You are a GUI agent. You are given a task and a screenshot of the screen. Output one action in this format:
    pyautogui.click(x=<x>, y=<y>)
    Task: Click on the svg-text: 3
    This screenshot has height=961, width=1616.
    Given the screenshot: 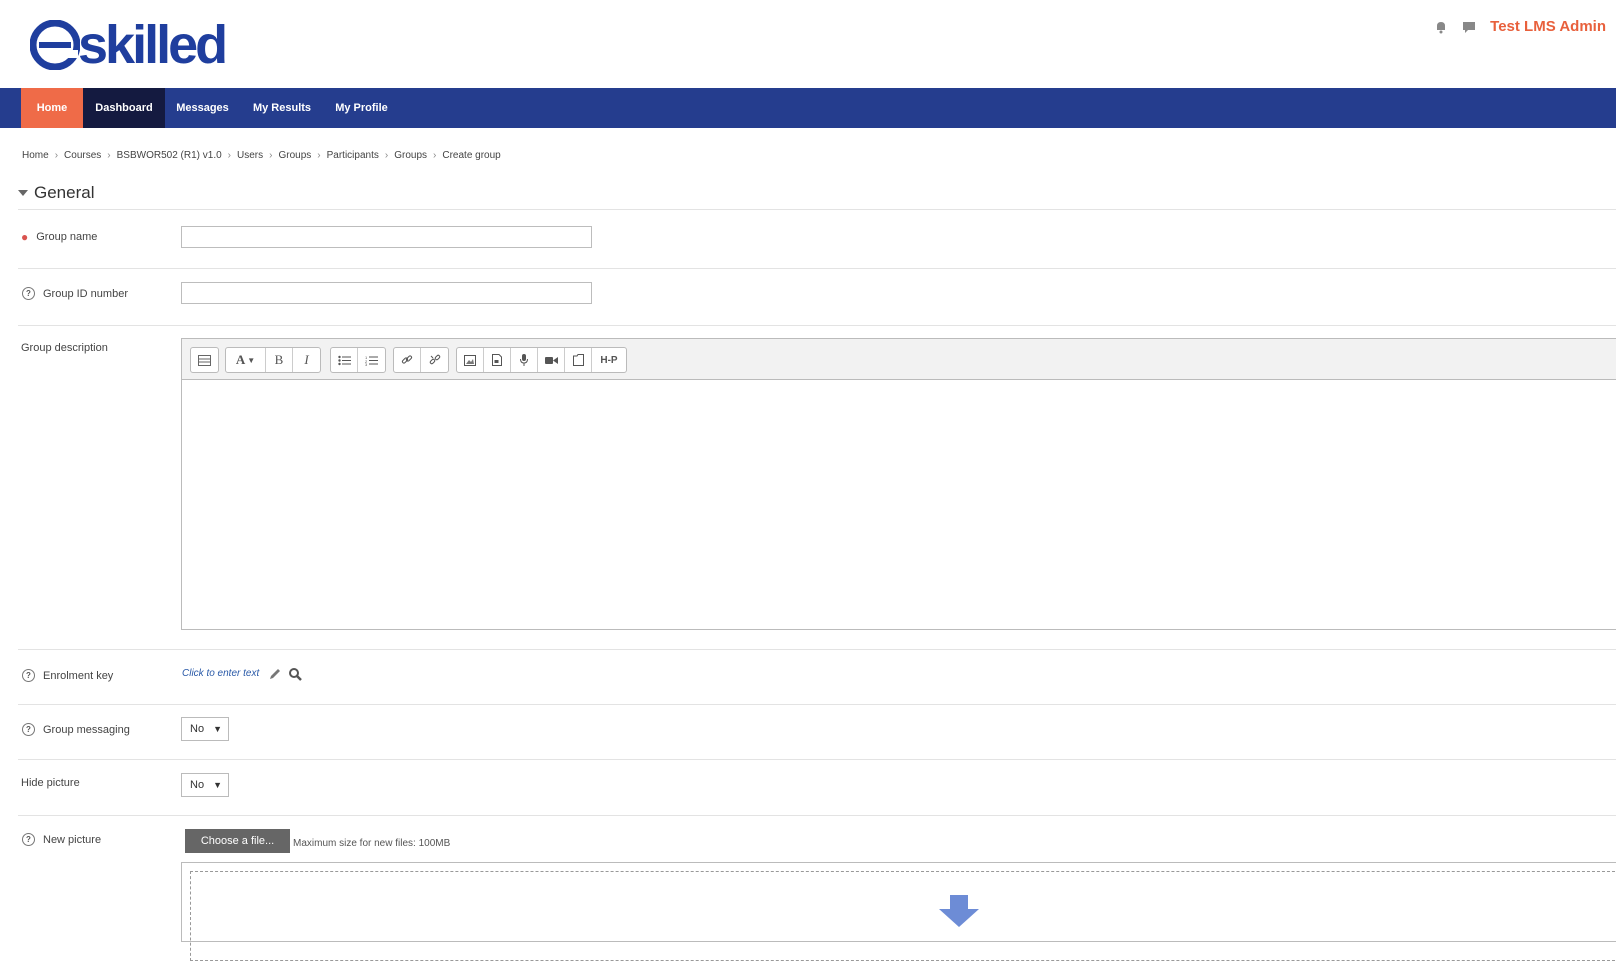 What is the action you would take?
    pyautogui.click(x=366, y=364)
    